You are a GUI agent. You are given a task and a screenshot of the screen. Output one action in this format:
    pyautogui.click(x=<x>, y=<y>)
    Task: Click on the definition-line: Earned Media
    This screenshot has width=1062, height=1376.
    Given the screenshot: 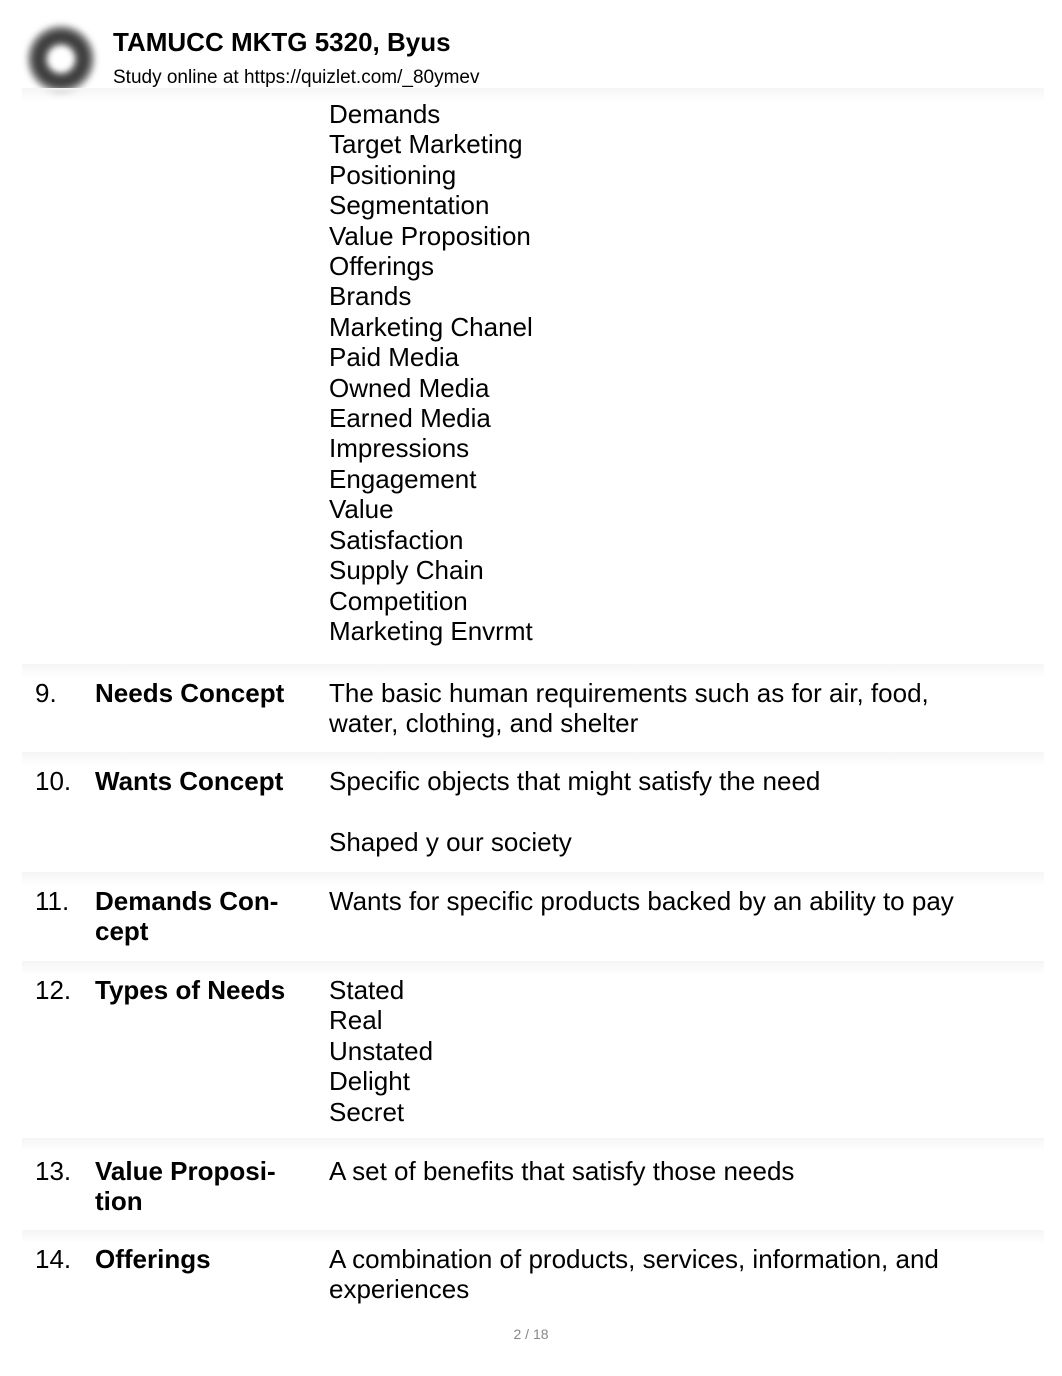 What is the action you would take?
    pyautogui.click(x=410, y=418)
    